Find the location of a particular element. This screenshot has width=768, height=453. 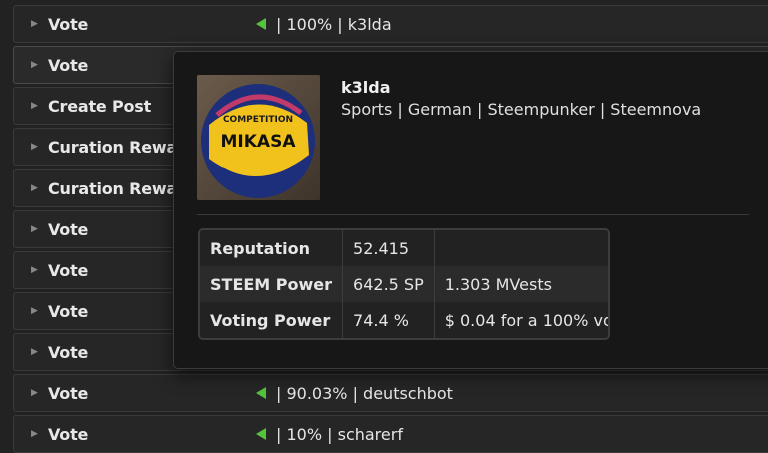

stat-value: 52.415 is located at coordinates (388, 248).